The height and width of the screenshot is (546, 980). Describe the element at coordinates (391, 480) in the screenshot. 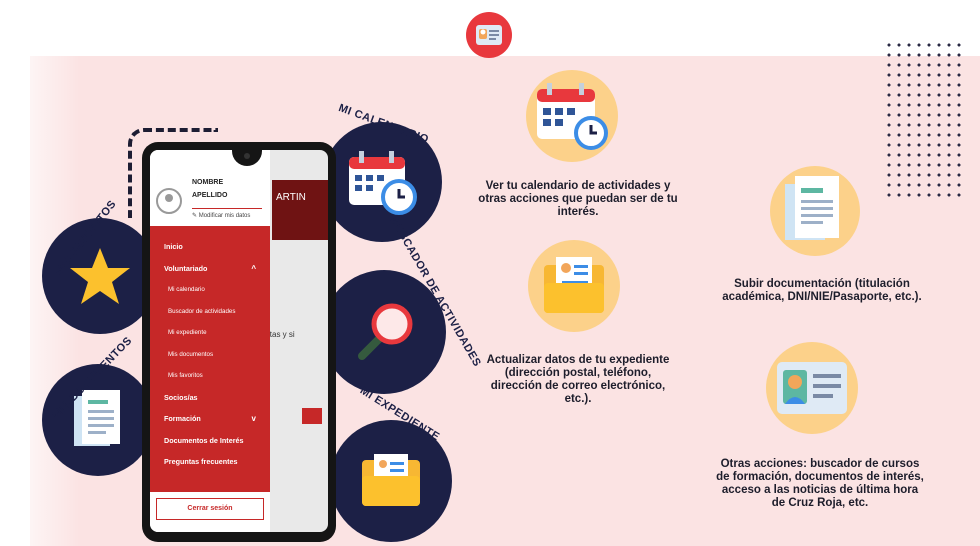

I see `folder-icon` at that location.